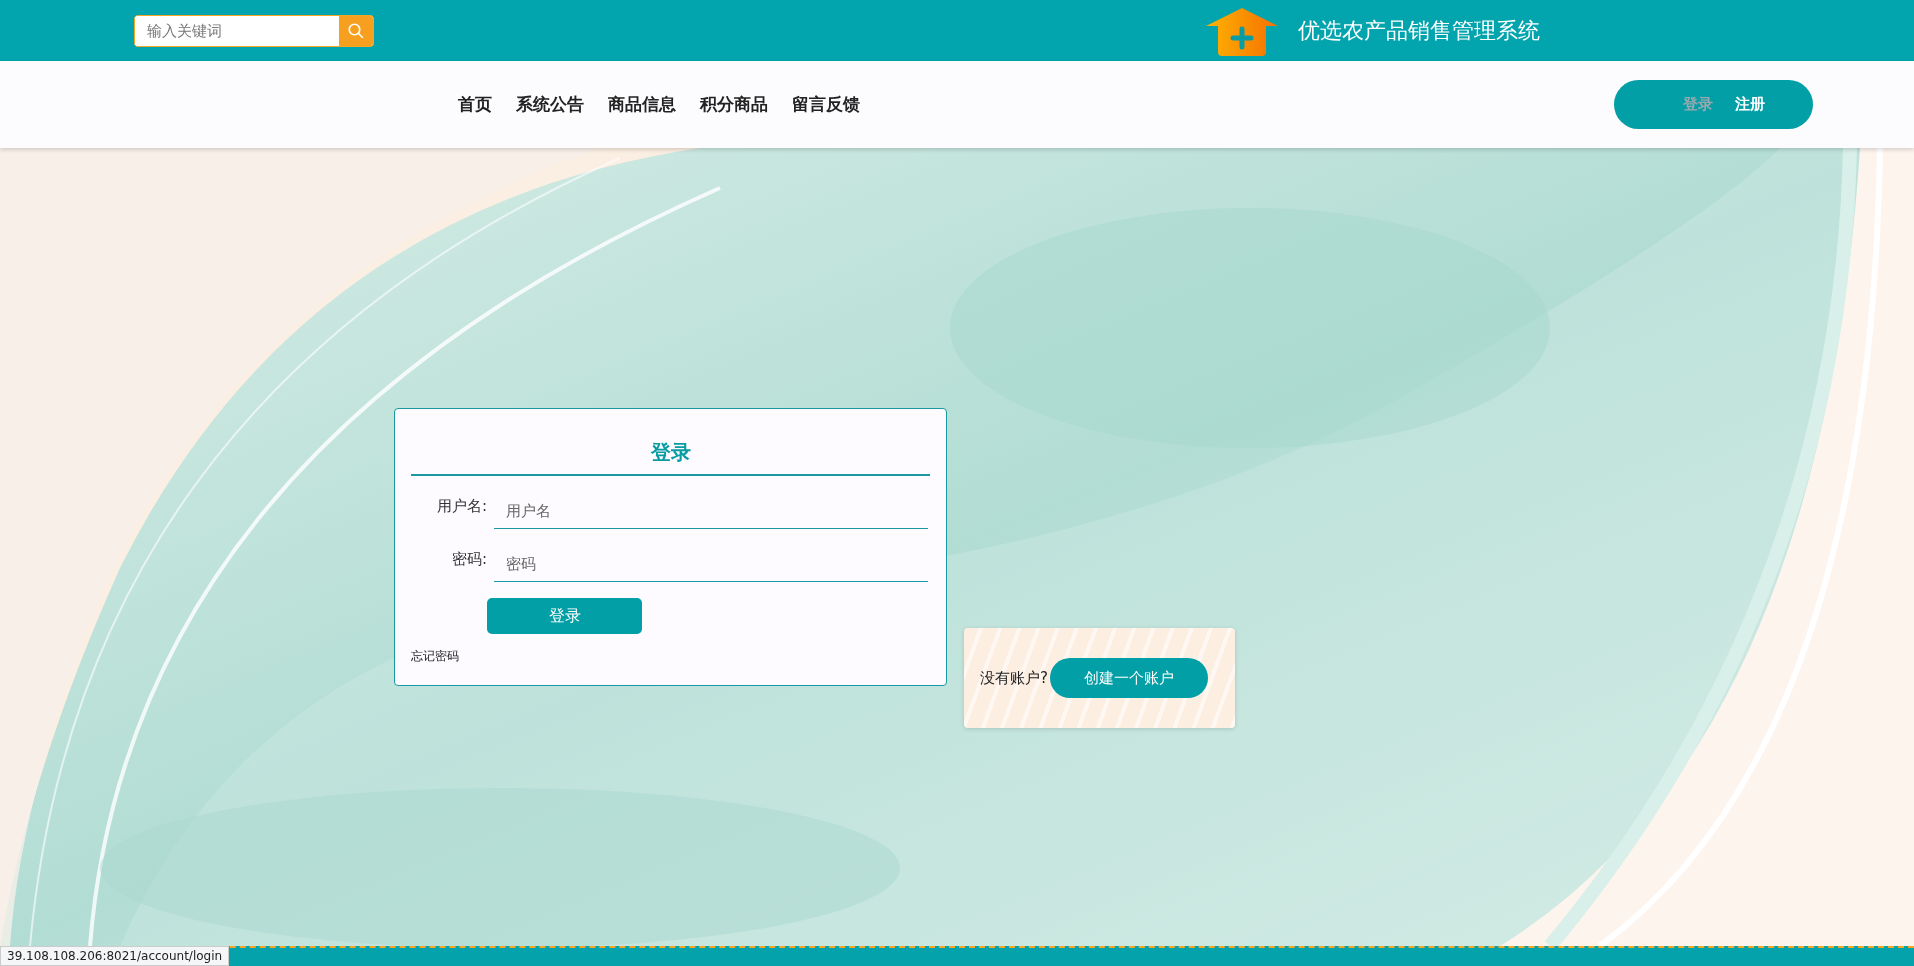 The height and width of the screenshot is (966, 1914). Describe the element at coordinates (734, 104) in the screenshot. I see `nav-link: 积分商品` at that location.